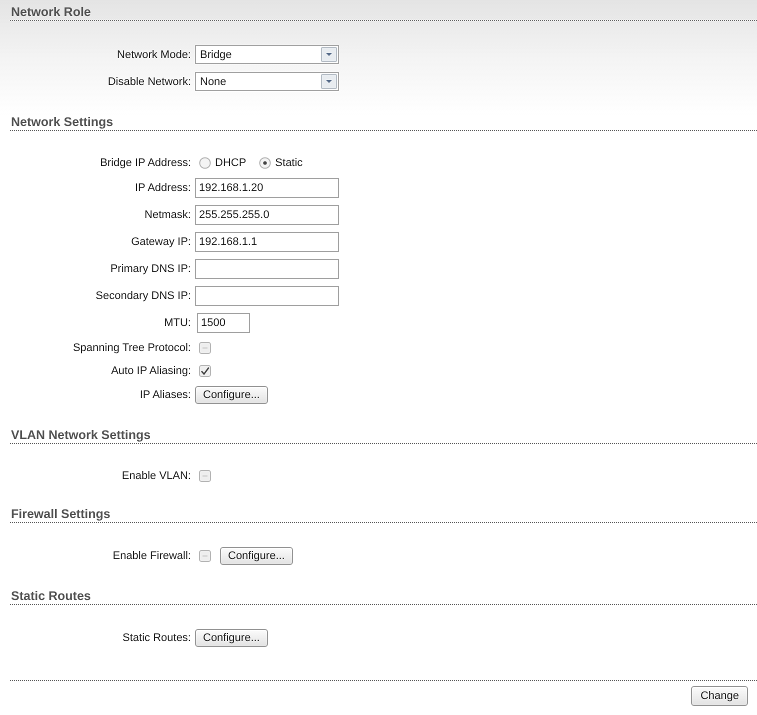 The width and height of the screenshot is (757, 715). I want to click on field-label: Gateway IP:, so click(161, 242).